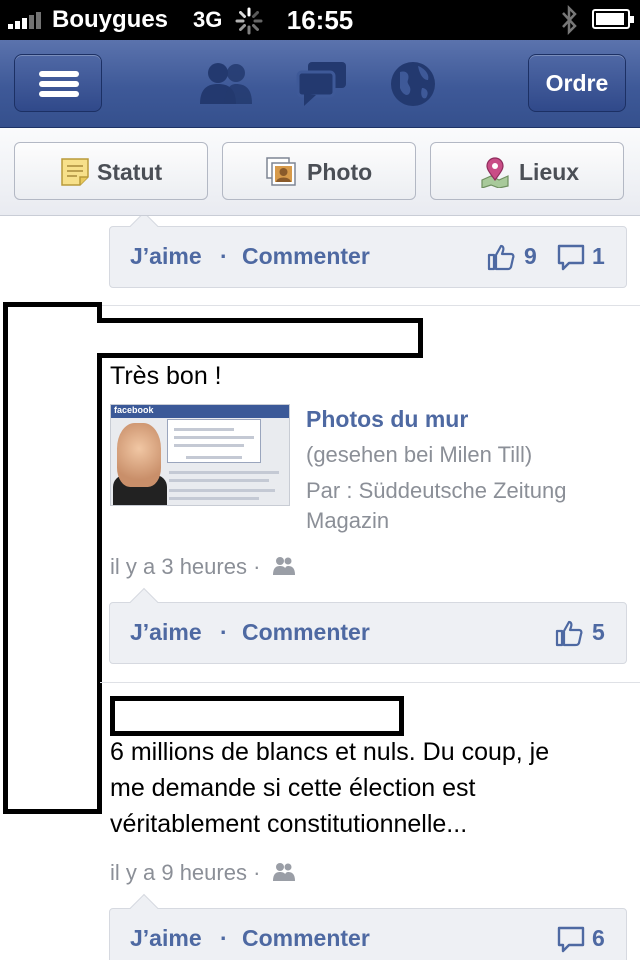  What do you see at coordinates (598, 938) in the screenshot?
I see `comment-count: 6` at bounding box center [598, 938].